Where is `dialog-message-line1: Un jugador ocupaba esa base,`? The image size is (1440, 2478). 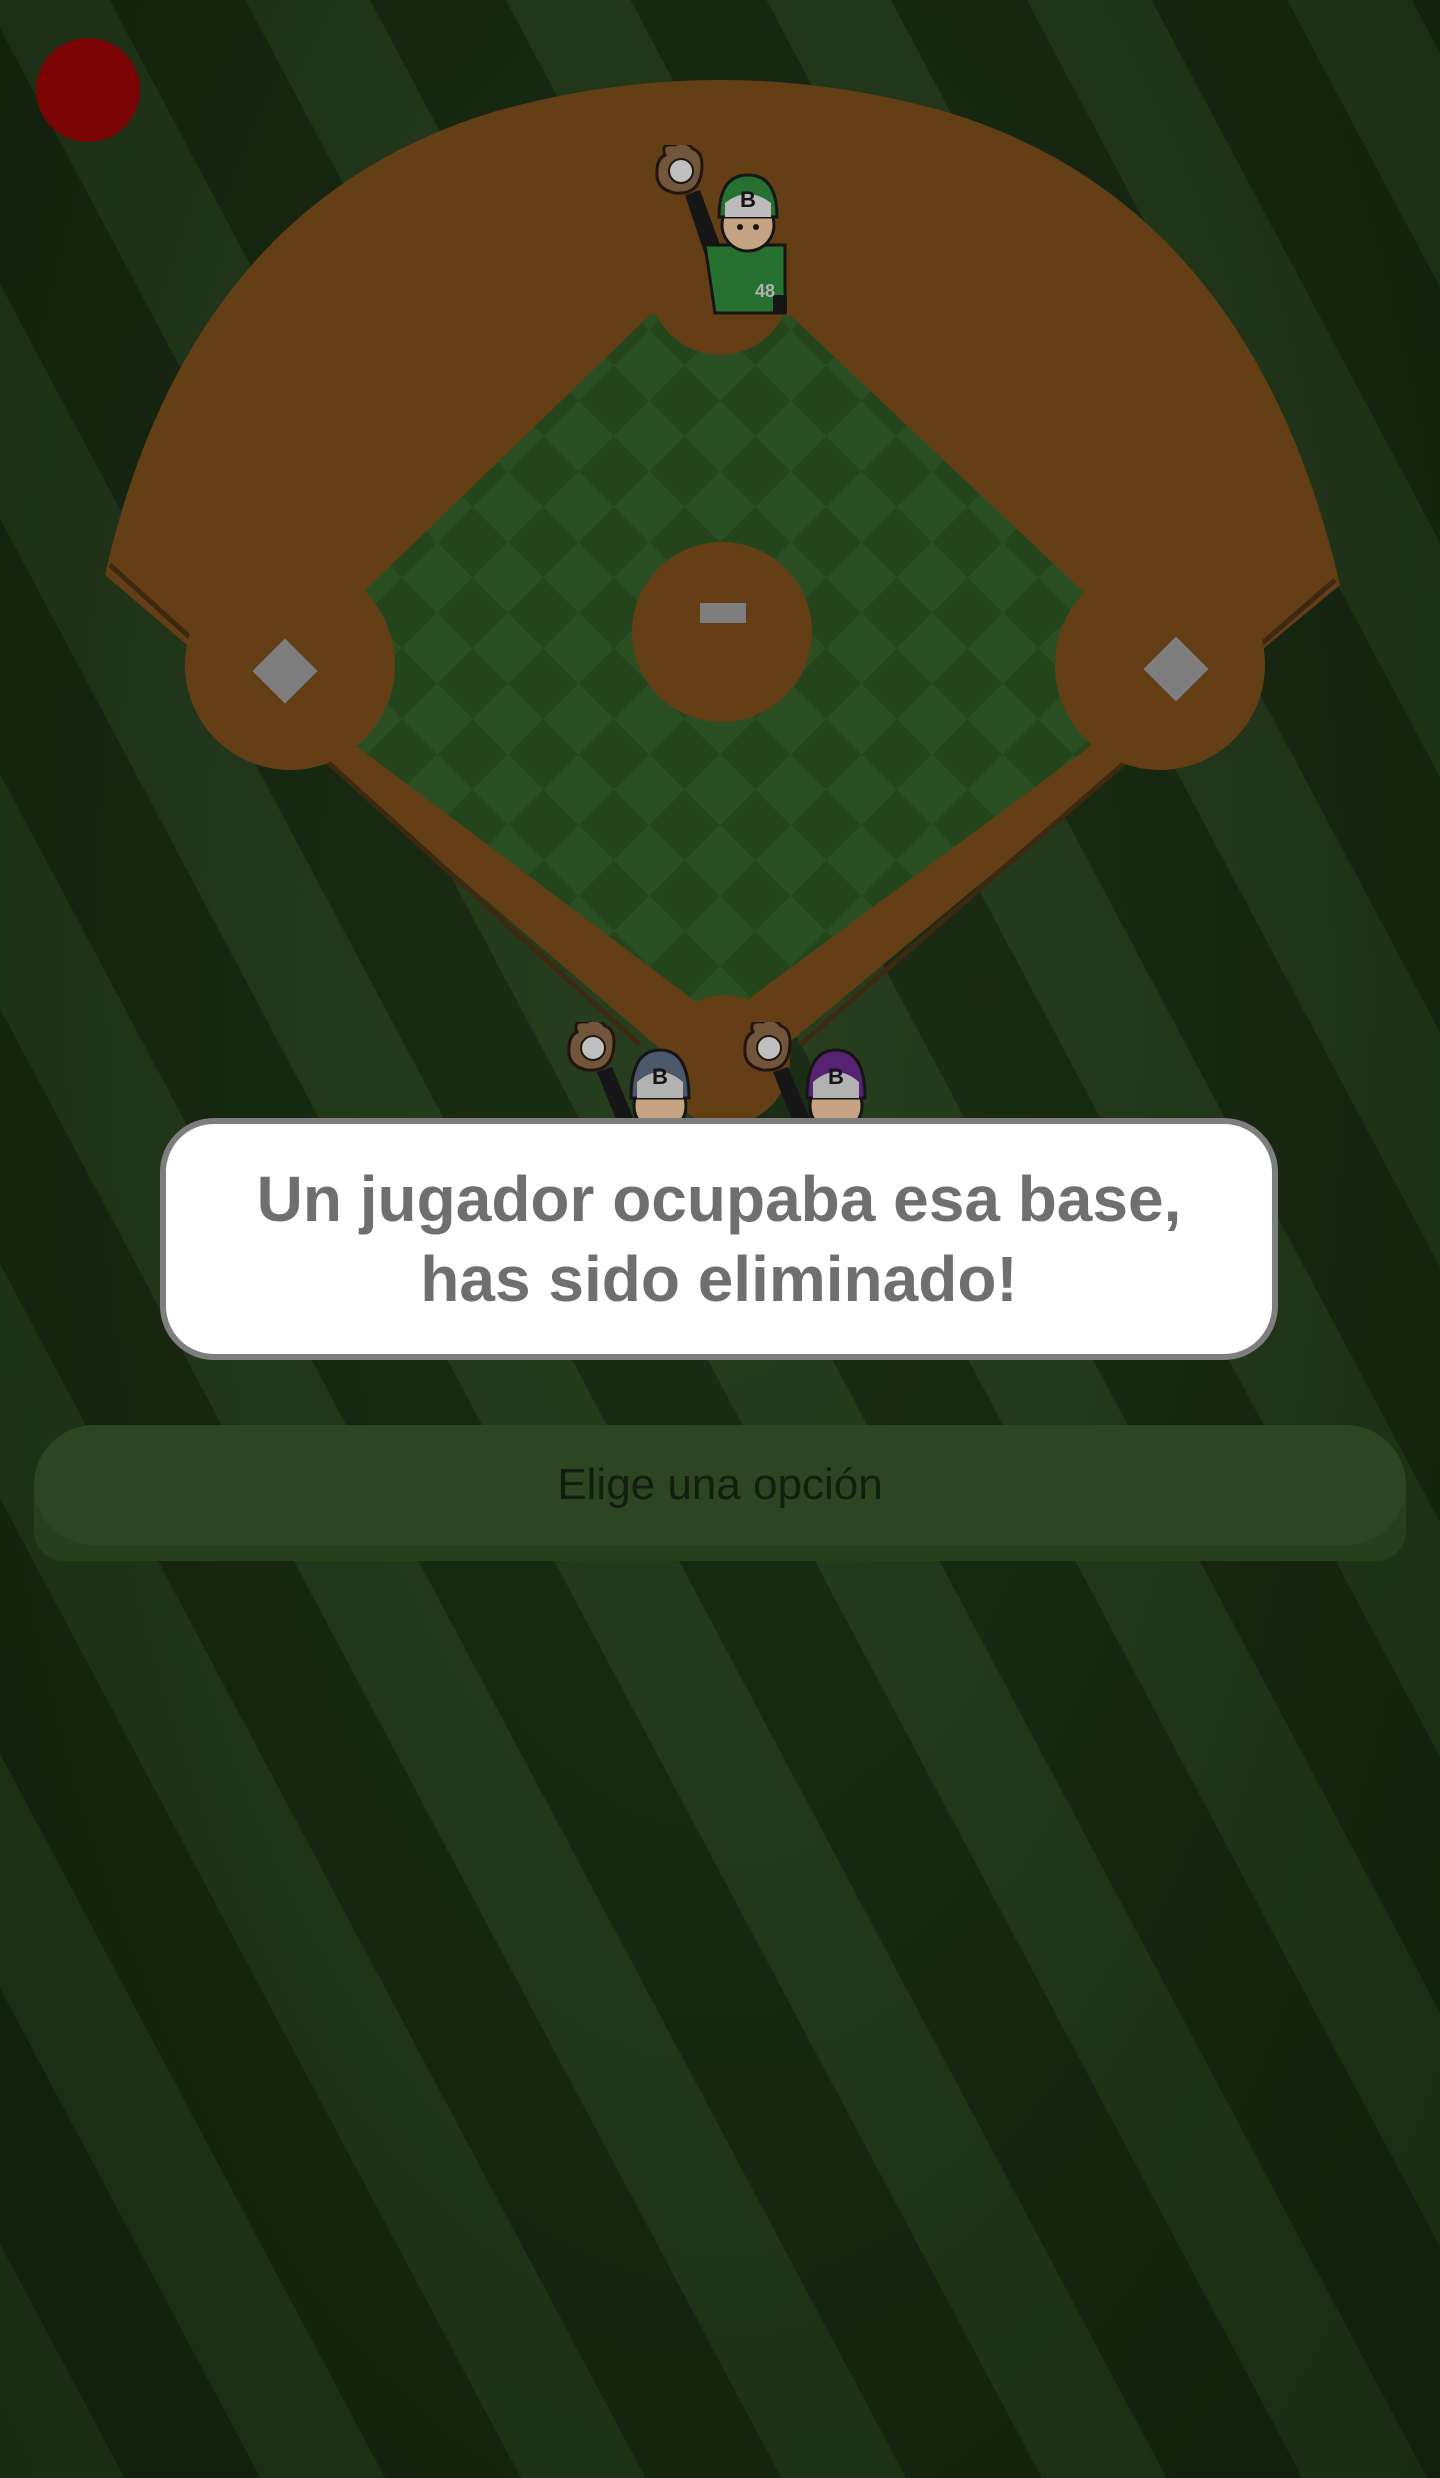
dialog-message-line1: Un jugador ocupaba esa base, is located at coordinates (719, 1199).